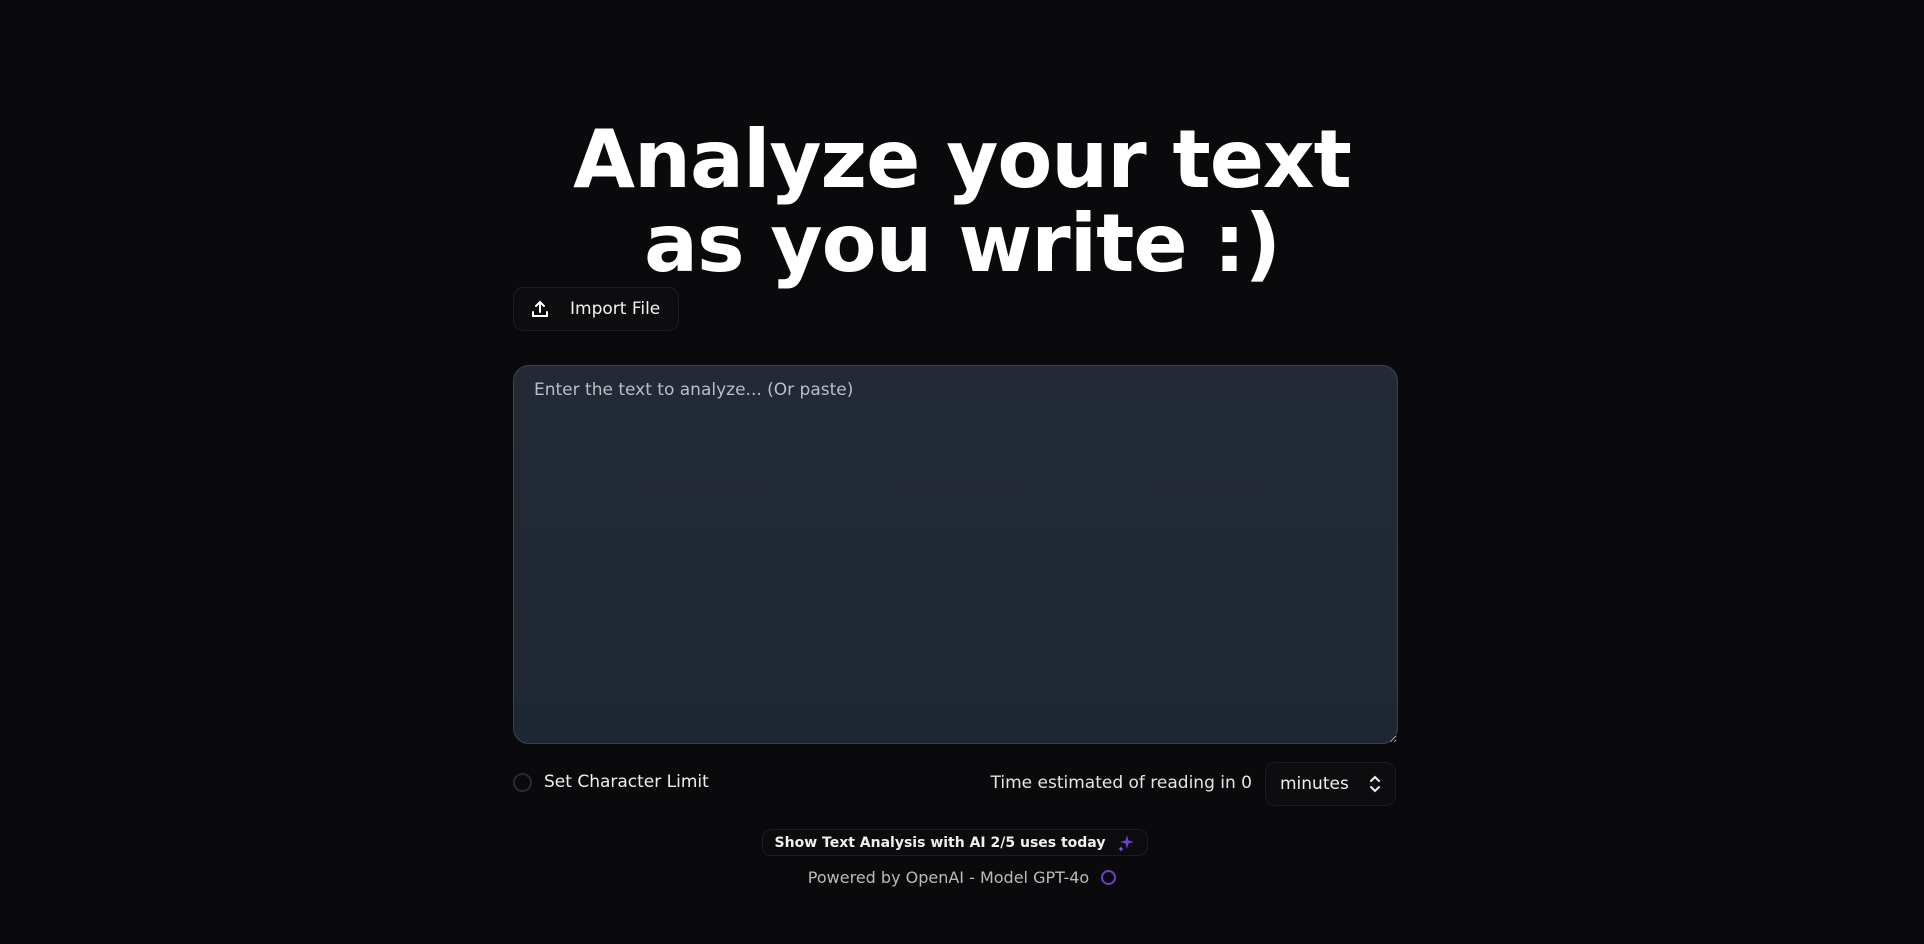 Image resolution: width=1924 pixels, height=944 pixels. What do you see at coordinates (522, 782) in the screenshot?
I see `character-limit-checkbox` at bounding box center [522, 782].